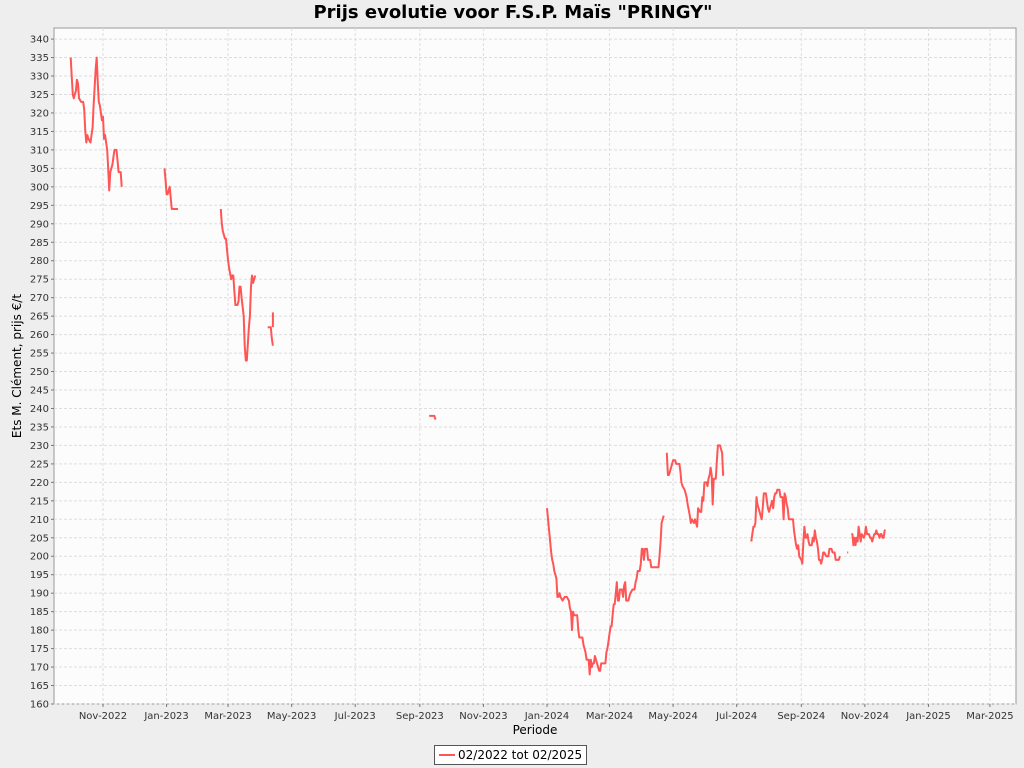  What do you see at coordinates (39, 261) in the screenshot?
I see `y-tick-label: 280` at bounding box center [39, 261].